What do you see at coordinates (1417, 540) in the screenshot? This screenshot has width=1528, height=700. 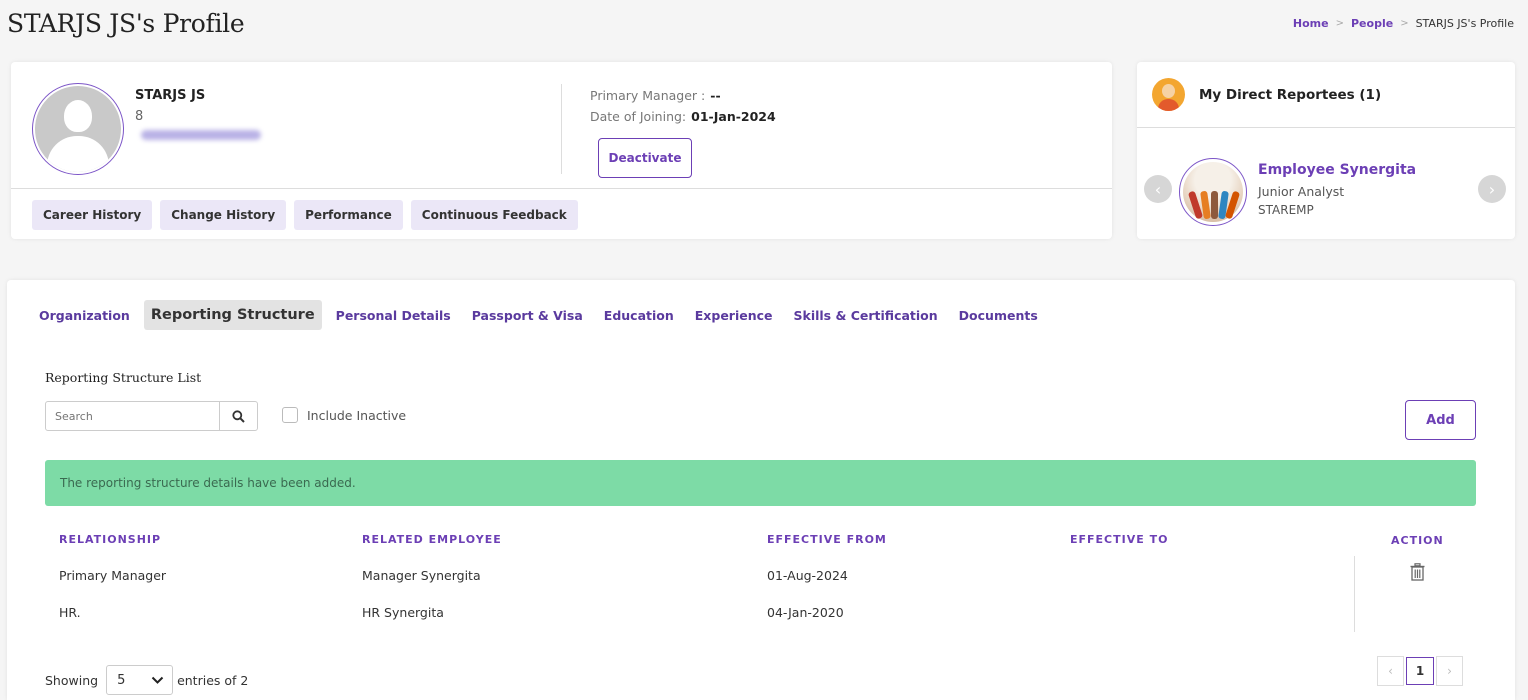 I see `column-header-action: ACTION` at bounding box center [1417, 540].